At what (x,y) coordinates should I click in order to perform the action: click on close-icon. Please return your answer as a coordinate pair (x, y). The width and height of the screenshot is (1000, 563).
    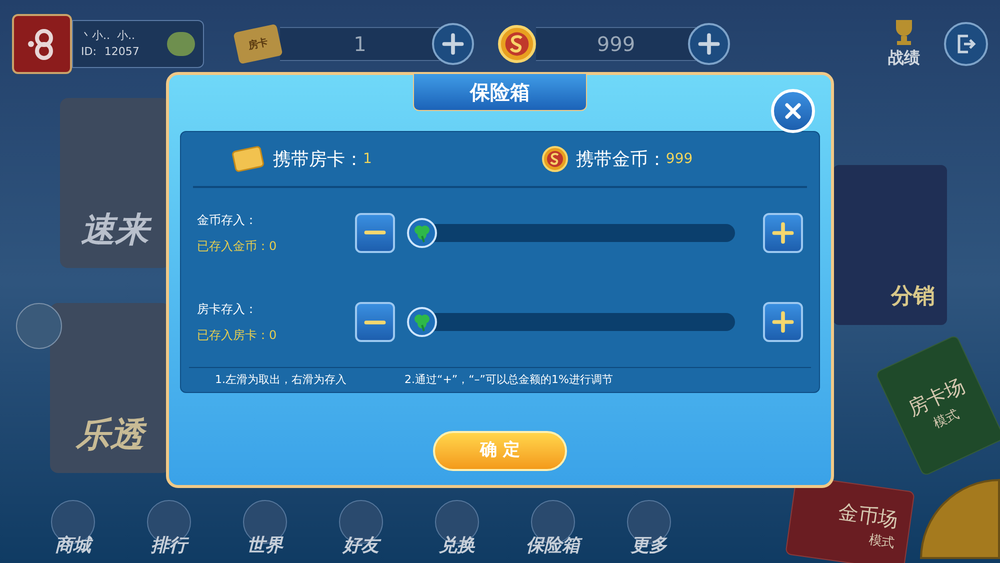
    Looking at the image, I should click on (793, 111).